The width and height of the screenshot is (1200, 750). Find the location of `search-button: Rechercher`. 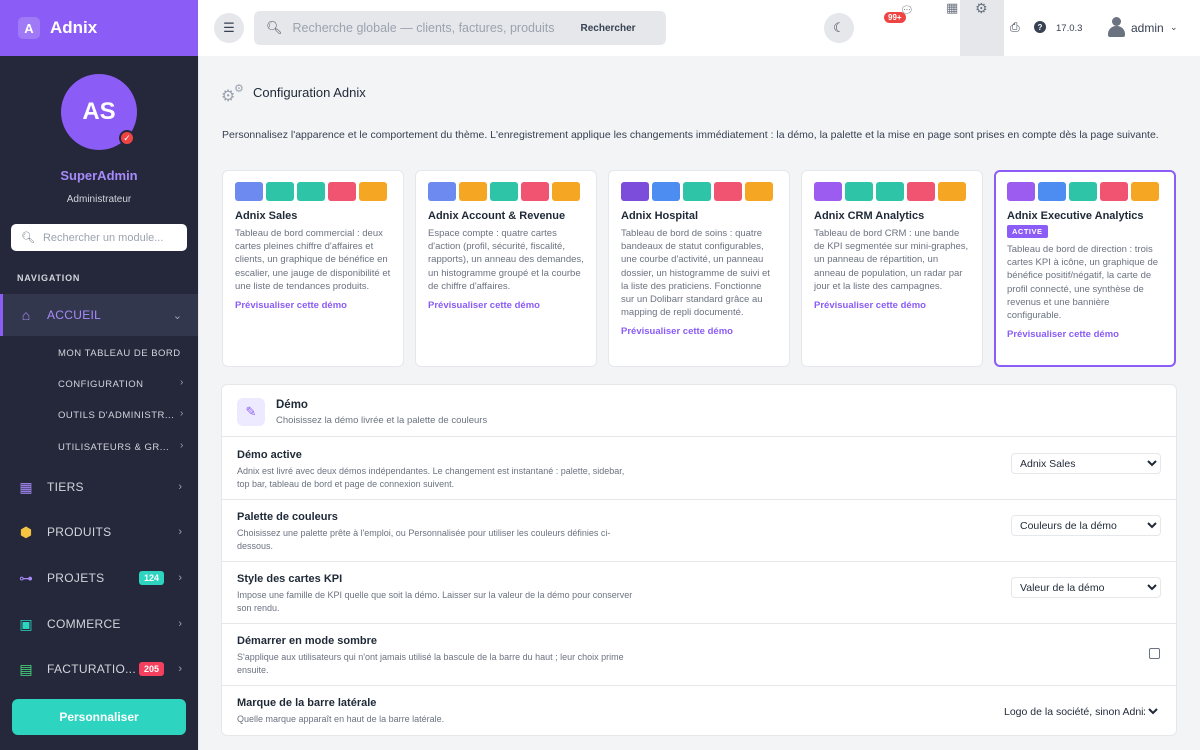

search-button: Rechercher is located at coordinates (608, 28).